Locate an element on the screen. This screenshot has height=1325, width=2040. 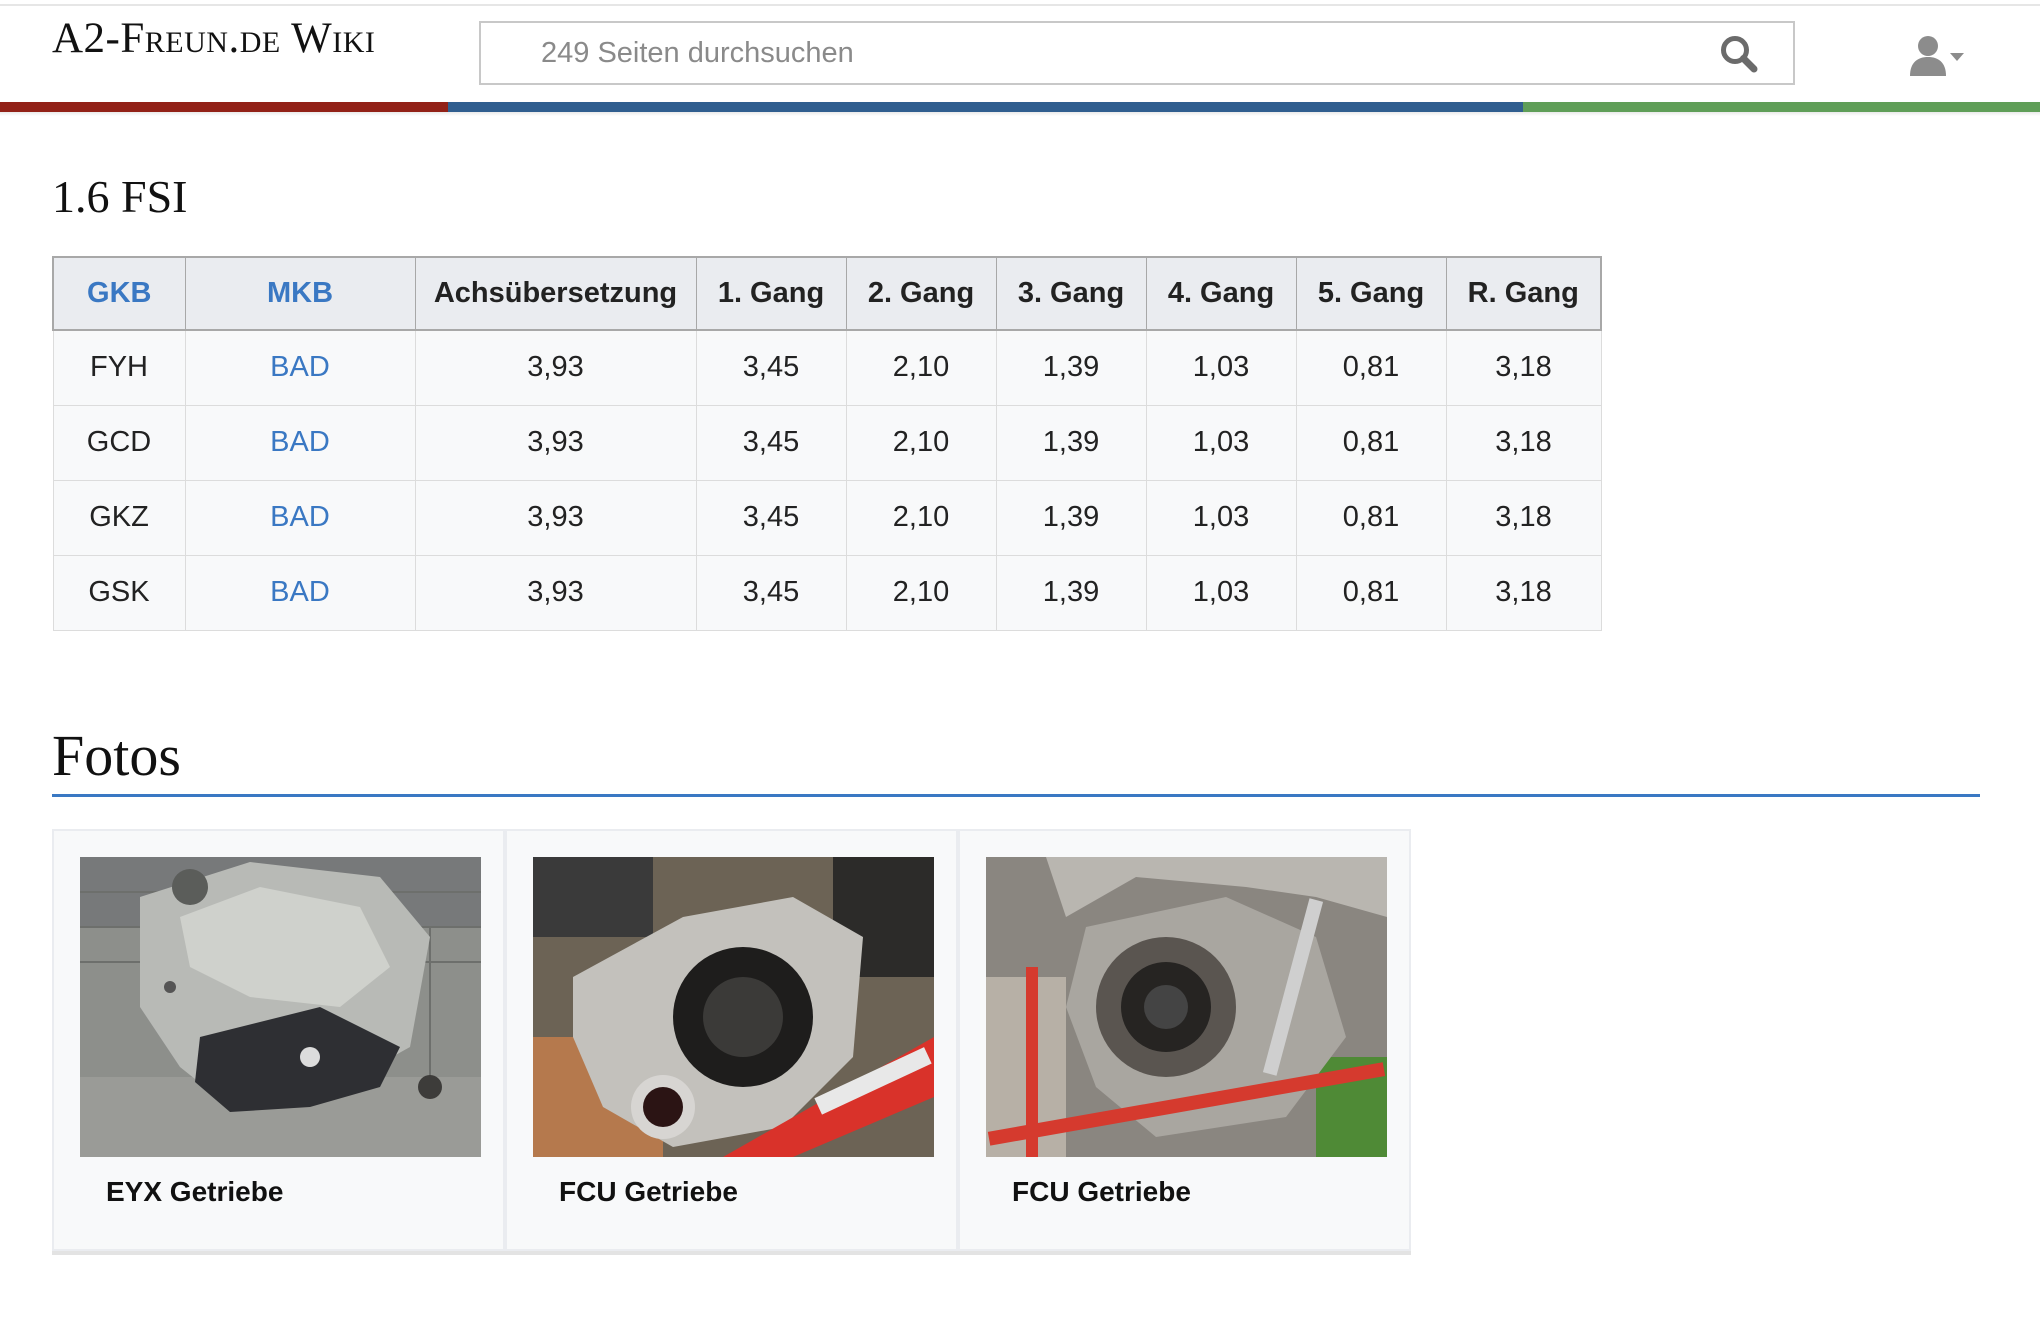
cell-gkb: GCD is located at coordinates (119, 442).